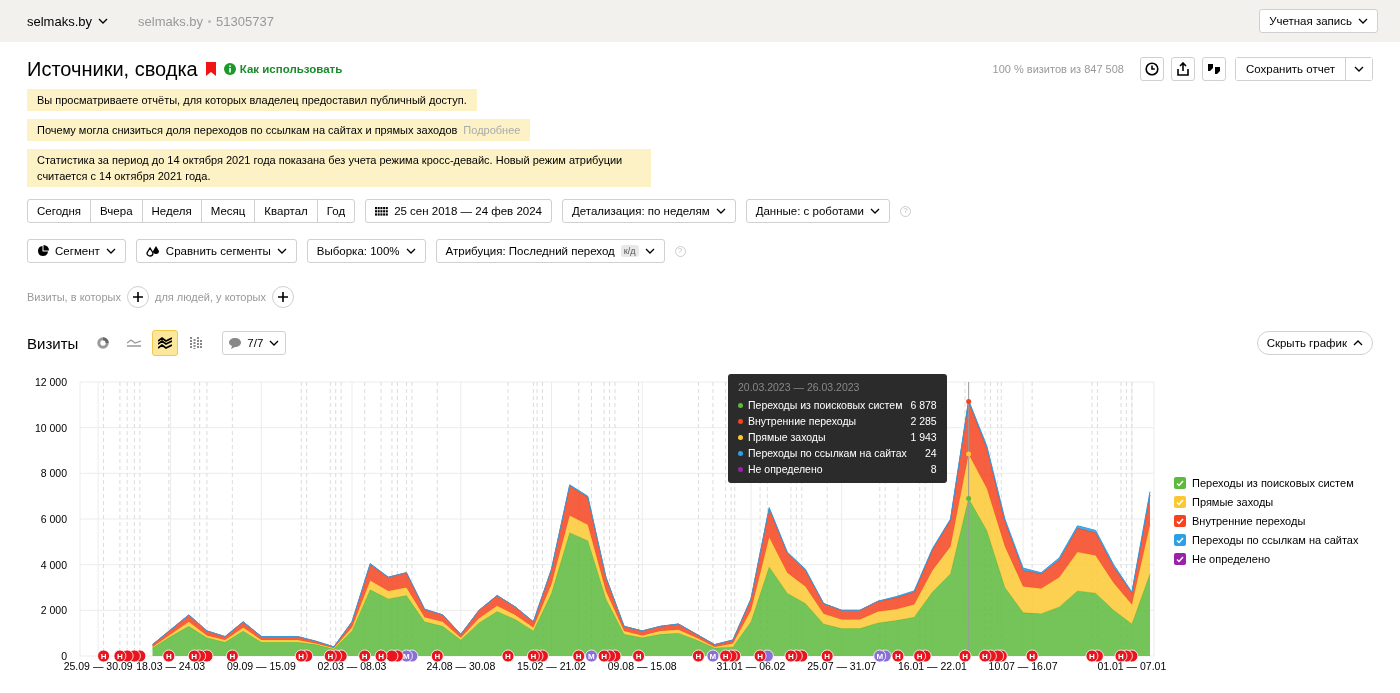 The image size is (1400, 693). I want to click on x-axis-label: 25.09 — 30.09, so click(98, 666).